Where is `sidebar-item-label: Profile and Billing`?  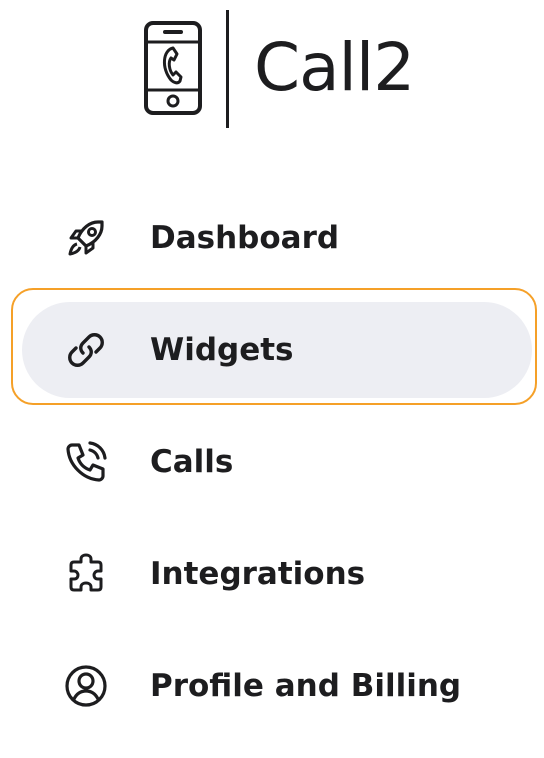 sidebar-item-label: Profile and Billing is located at coordinates (306, 686).